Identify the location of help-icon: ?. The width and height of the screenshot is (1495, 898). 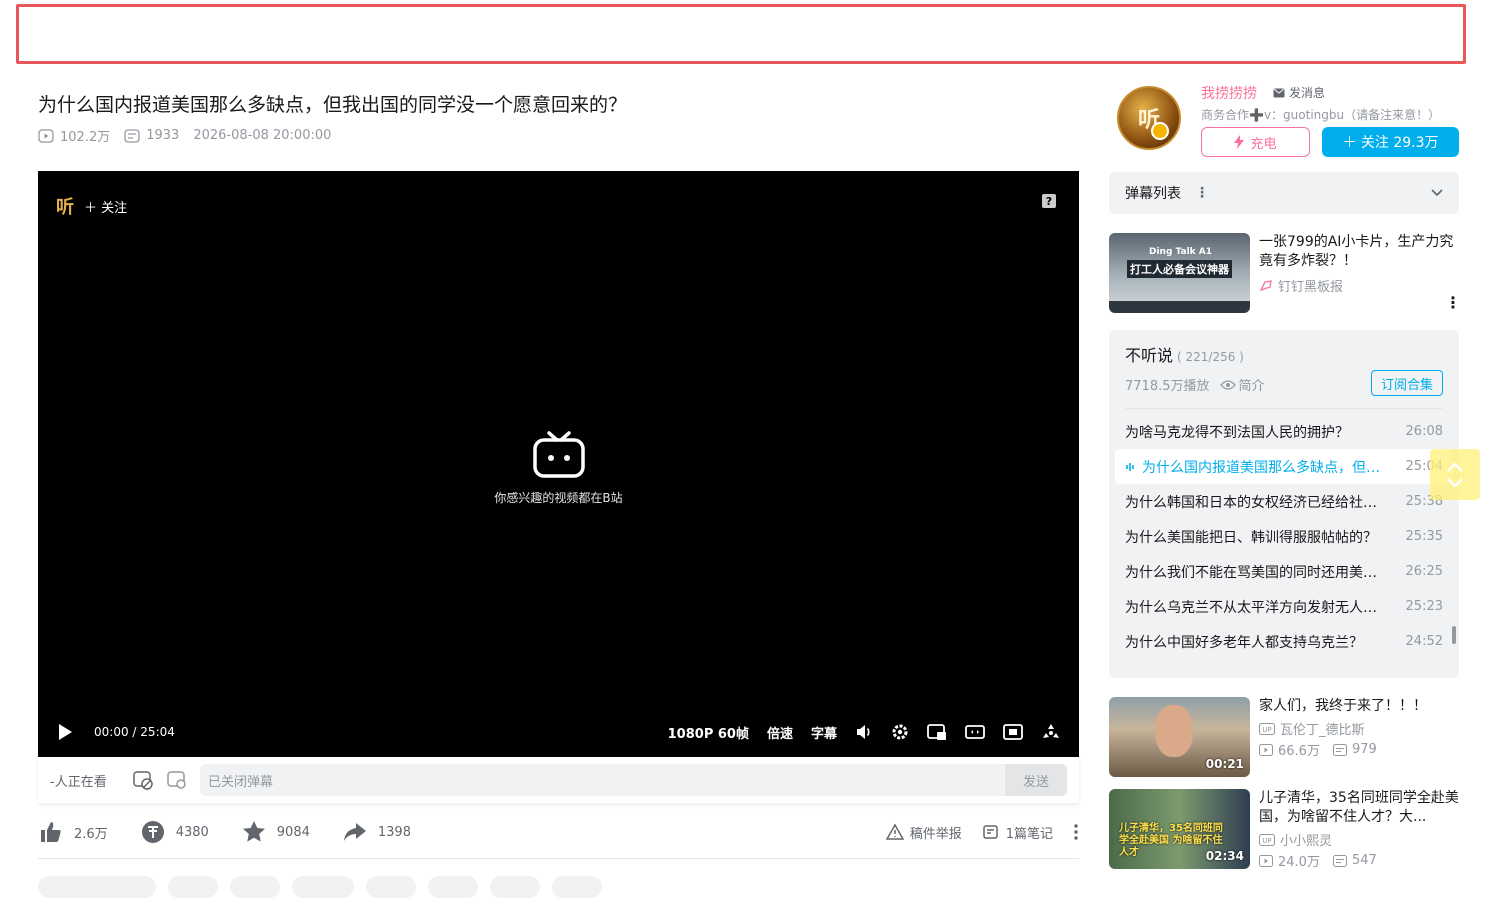
(1049, 203).